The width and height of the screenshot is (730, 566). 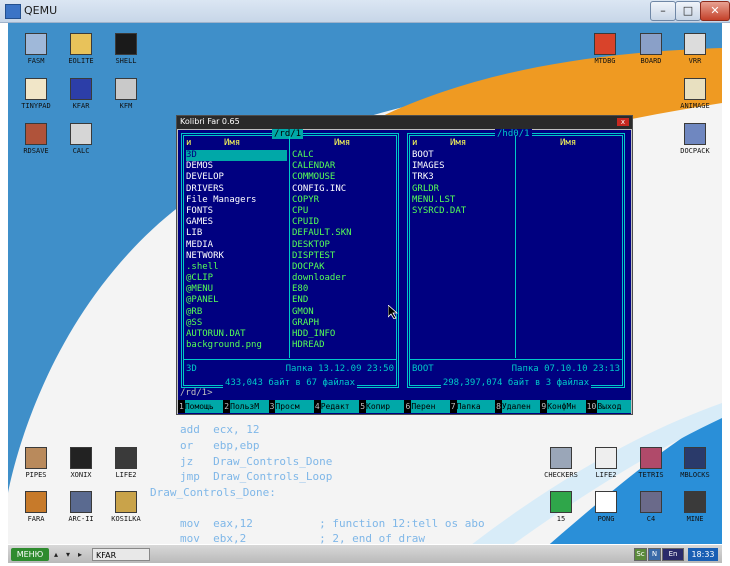 What do you see at coordinates (404, 122) in the screenshot?
I see `kfar-titlebar: Kolibri Far 0.65 x` at bounding box center [404, 122].